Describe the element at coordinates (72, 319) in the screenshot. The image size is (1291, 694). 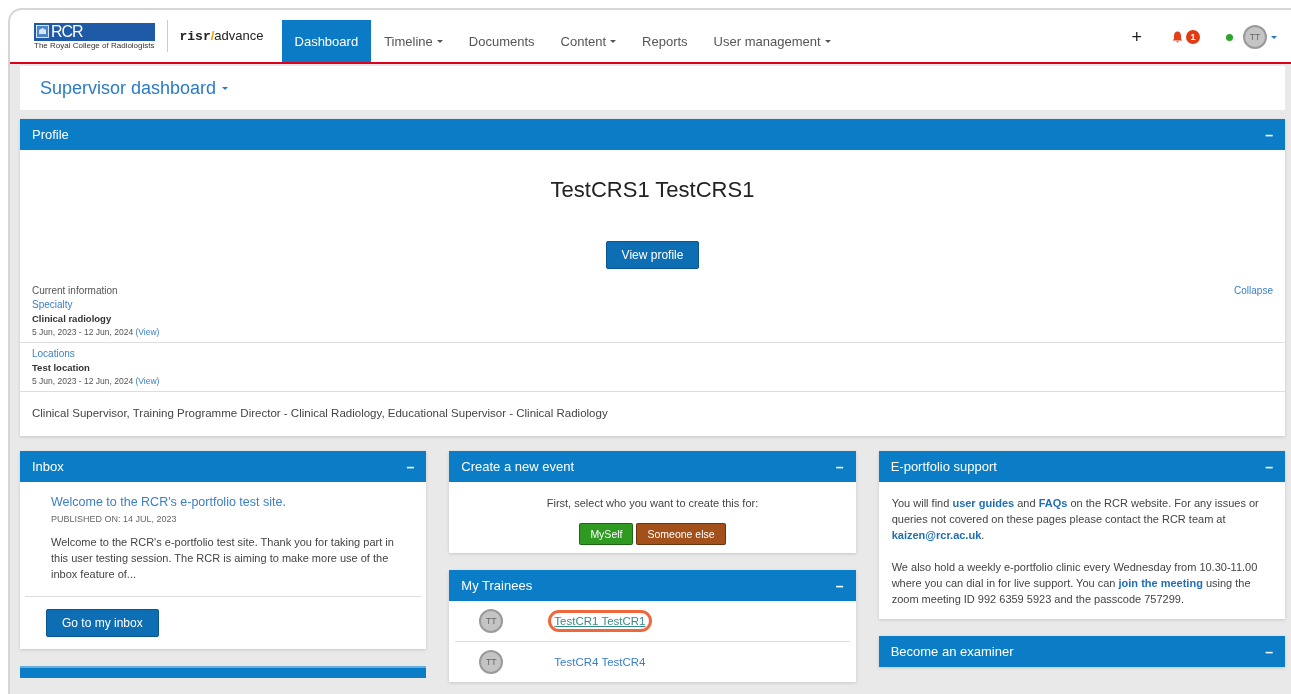
I see `section-value: Clinical radiology` at that location.